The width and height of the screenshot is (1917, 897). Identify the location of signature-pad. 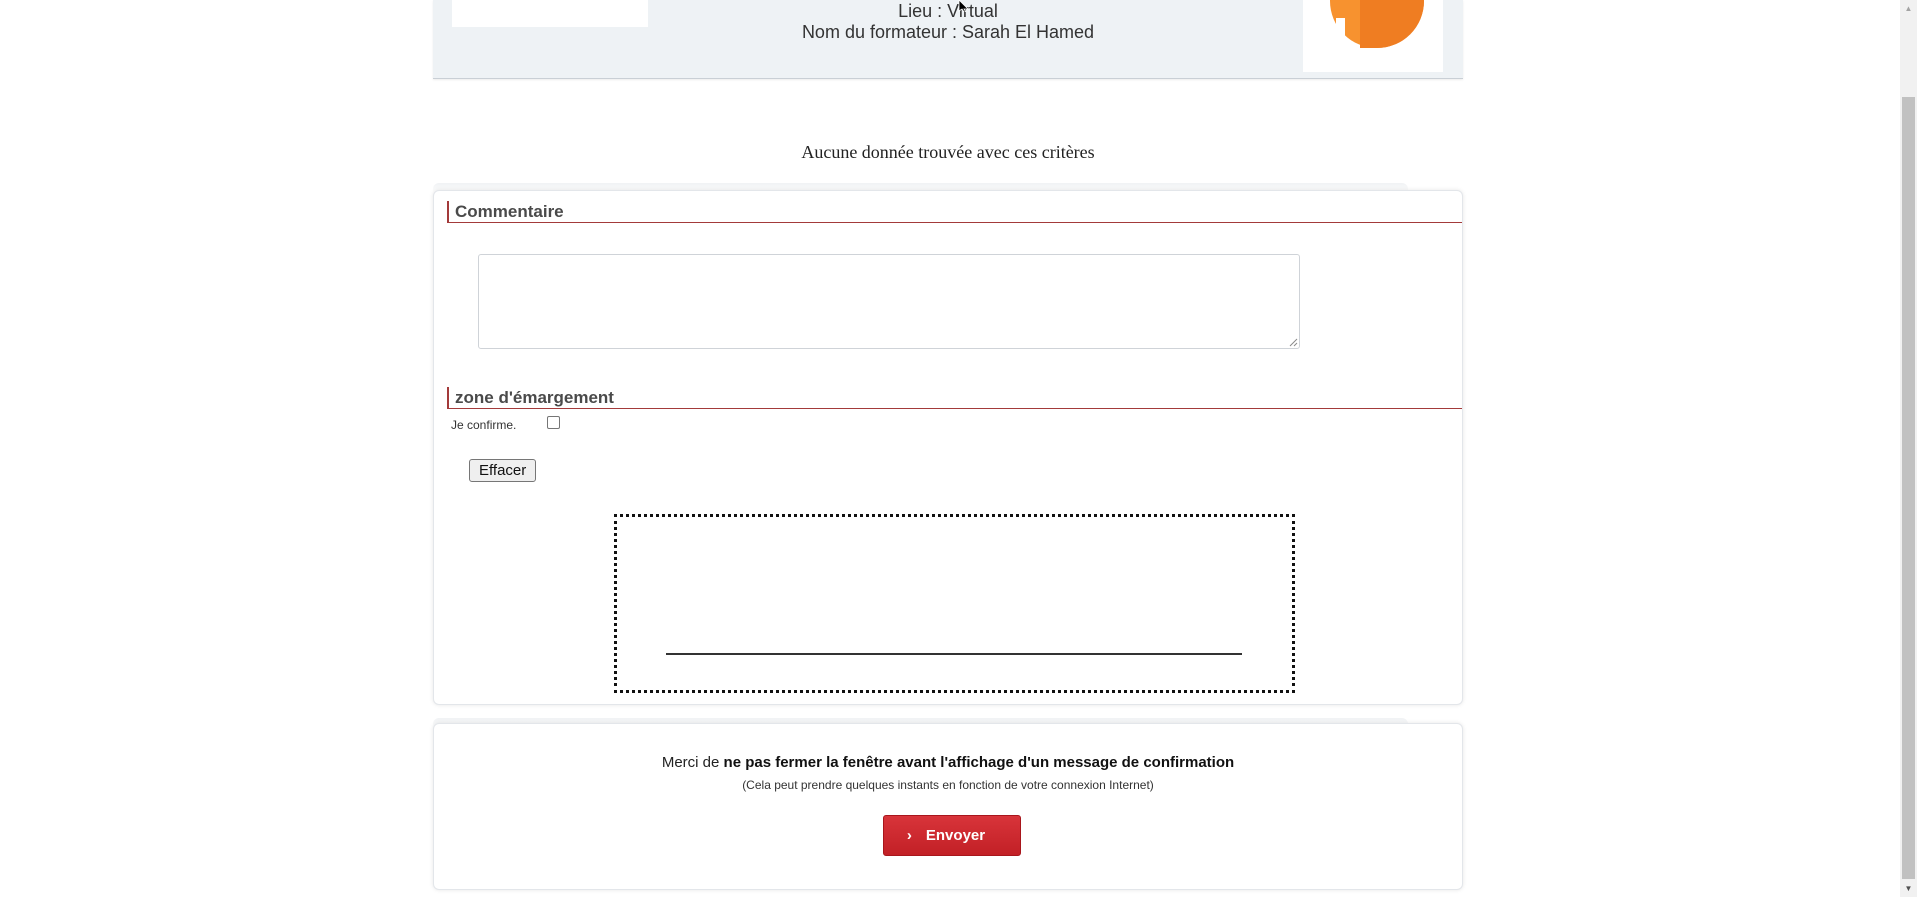
(954, 603).